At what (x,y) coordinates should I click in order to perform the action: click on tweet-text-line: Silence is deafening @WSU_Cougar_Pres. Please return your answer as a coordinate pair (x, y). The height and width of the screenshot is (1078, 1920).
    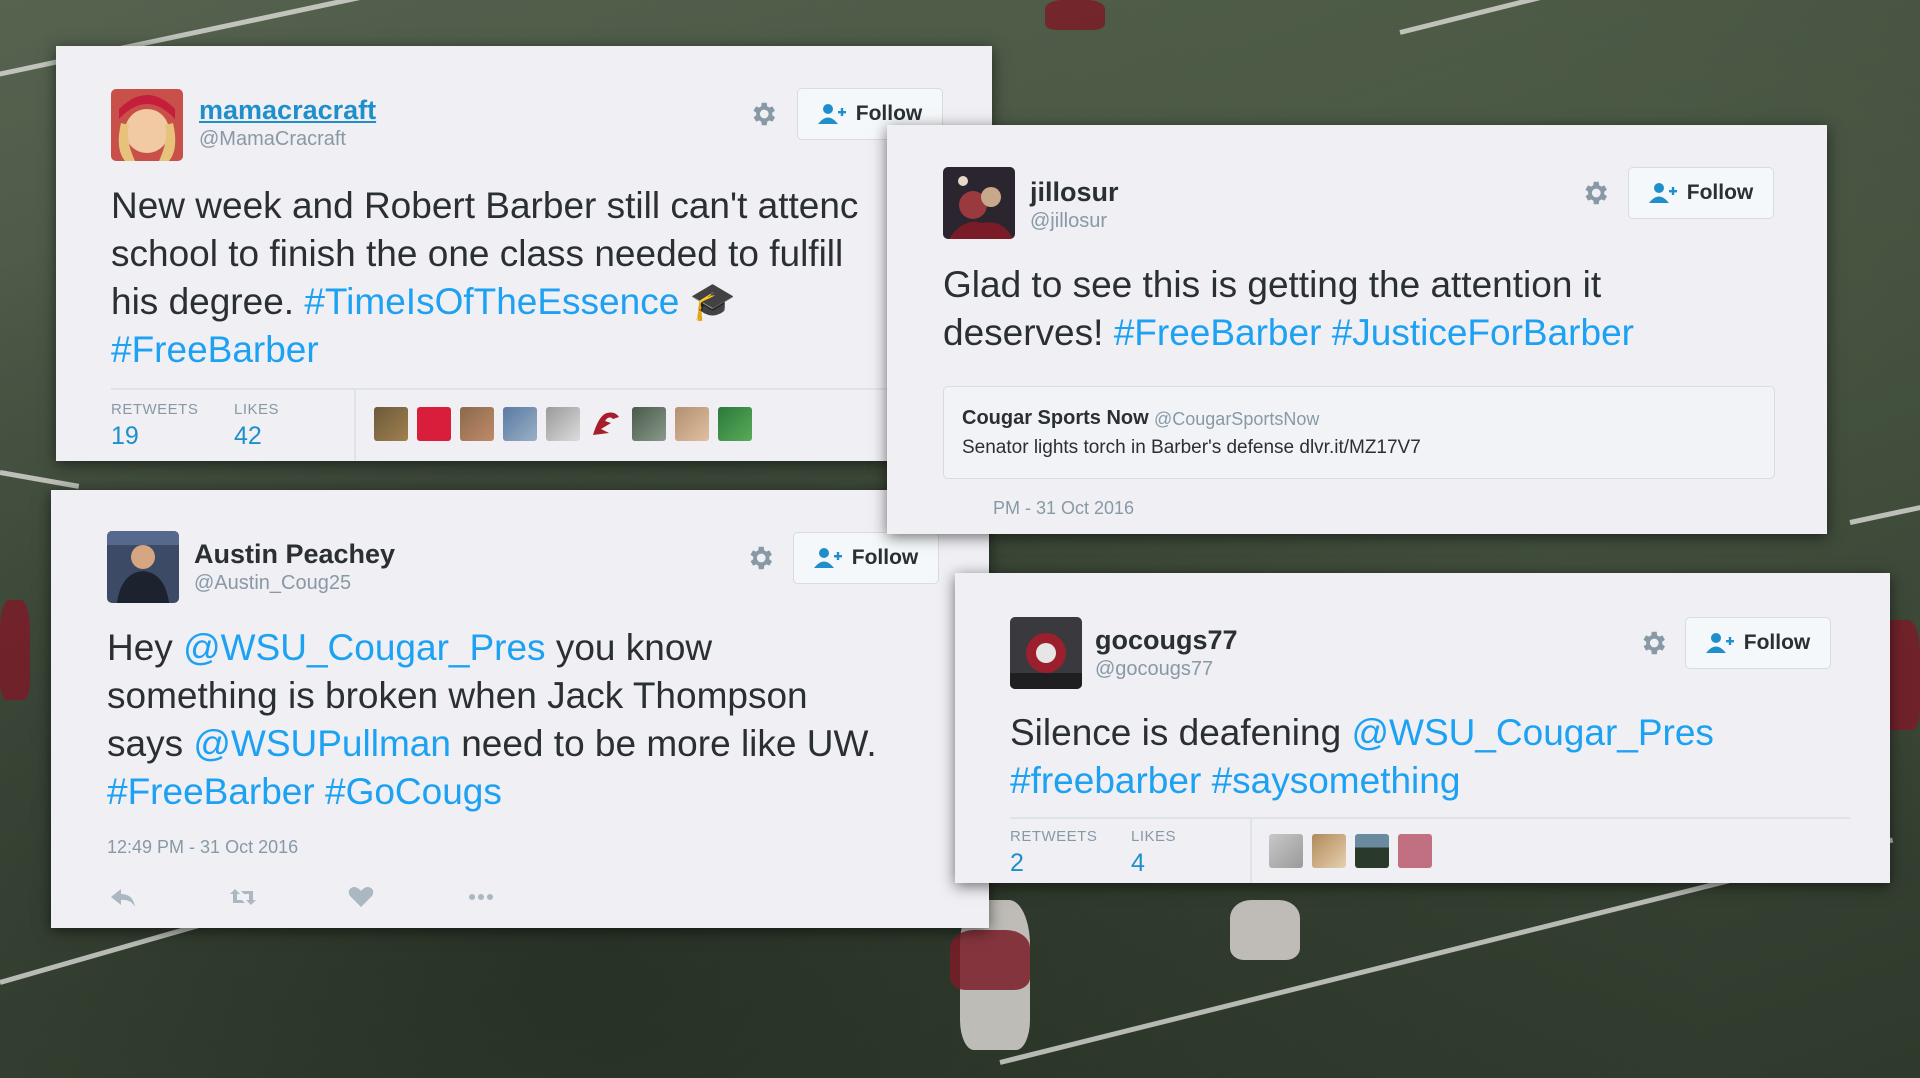
    Looking at the image, I should click on (1440, 733).